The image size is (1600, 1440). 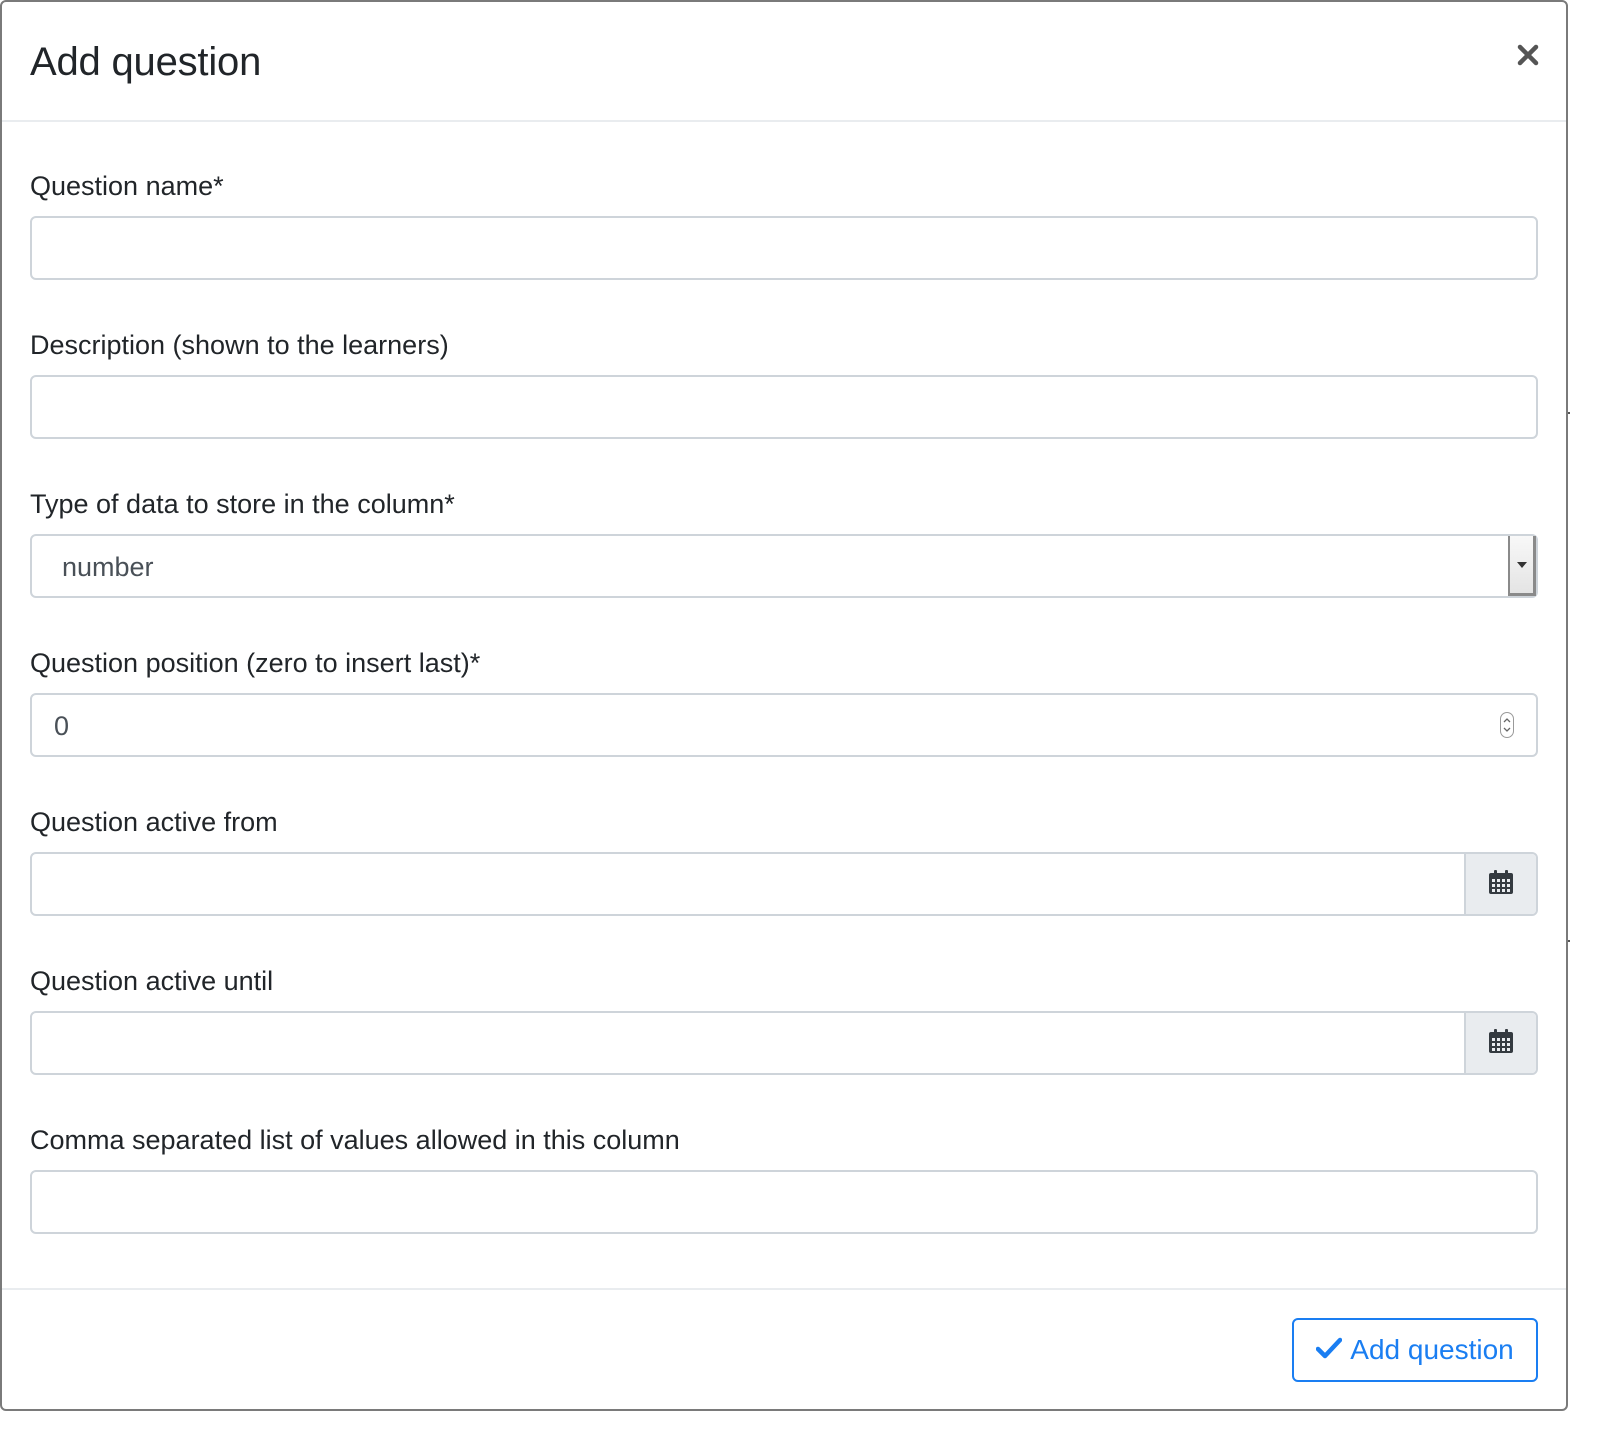 I want to click on allowed-values-input, so click(x=784, y=1202).